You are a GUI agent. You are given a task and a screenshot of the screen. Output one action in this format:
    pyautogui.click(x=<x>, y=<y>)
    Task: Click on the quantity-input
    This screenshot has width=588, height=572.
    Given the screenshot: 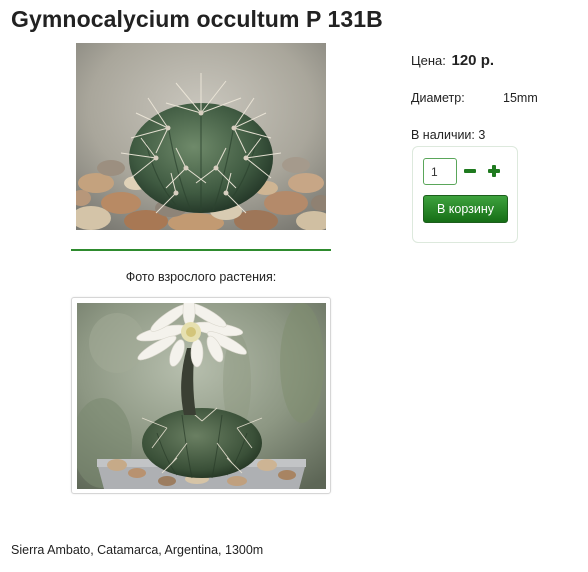 What is the action you would take?
    pyautogui.click(x=440, y=171)
    